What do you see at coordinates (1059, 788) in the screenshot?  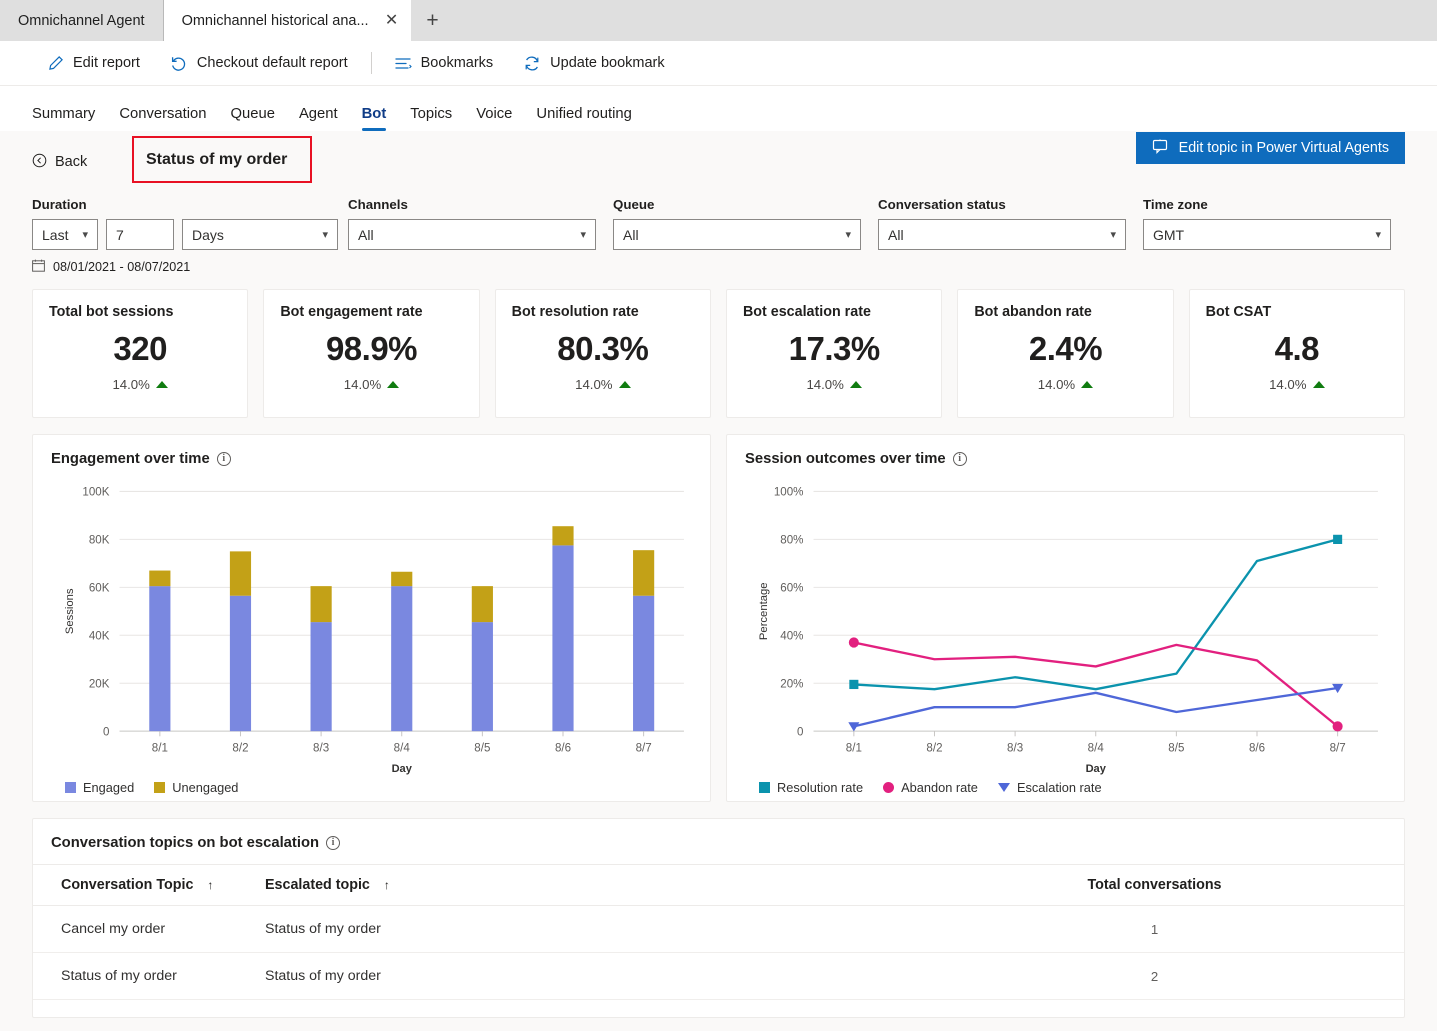 I see `legend-label: Escalation rate` at bounding box center [1059, 788].